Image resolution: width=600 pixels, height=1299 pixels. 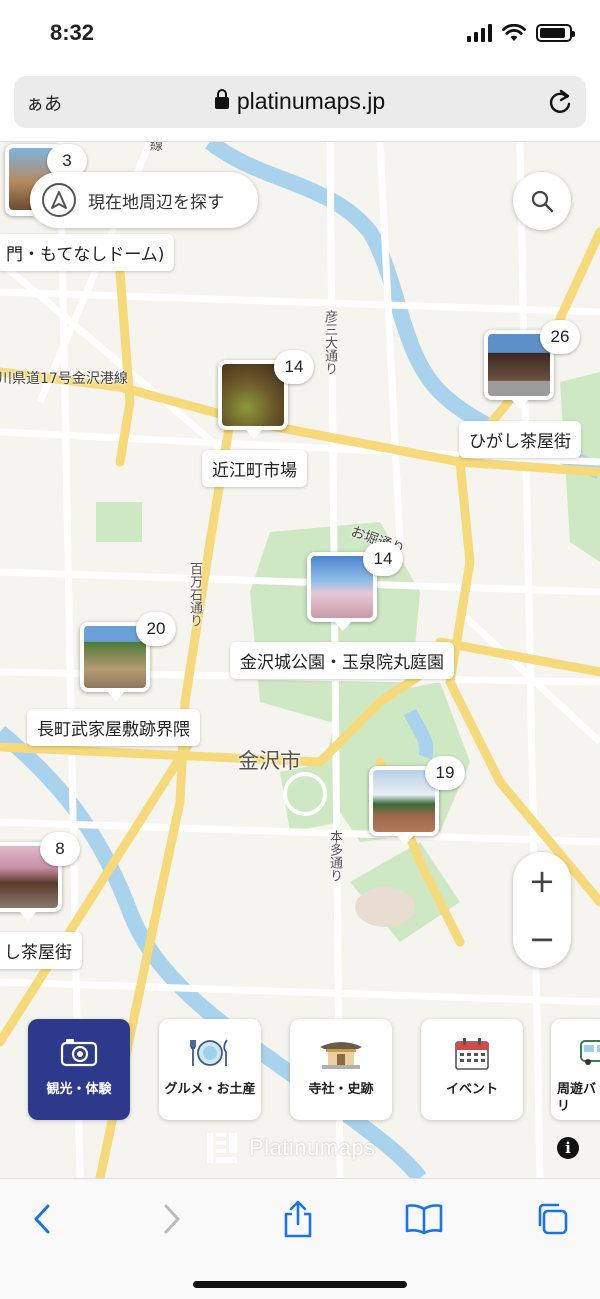 I want to click on category-events: イベント, so click(x=472, y=1069).